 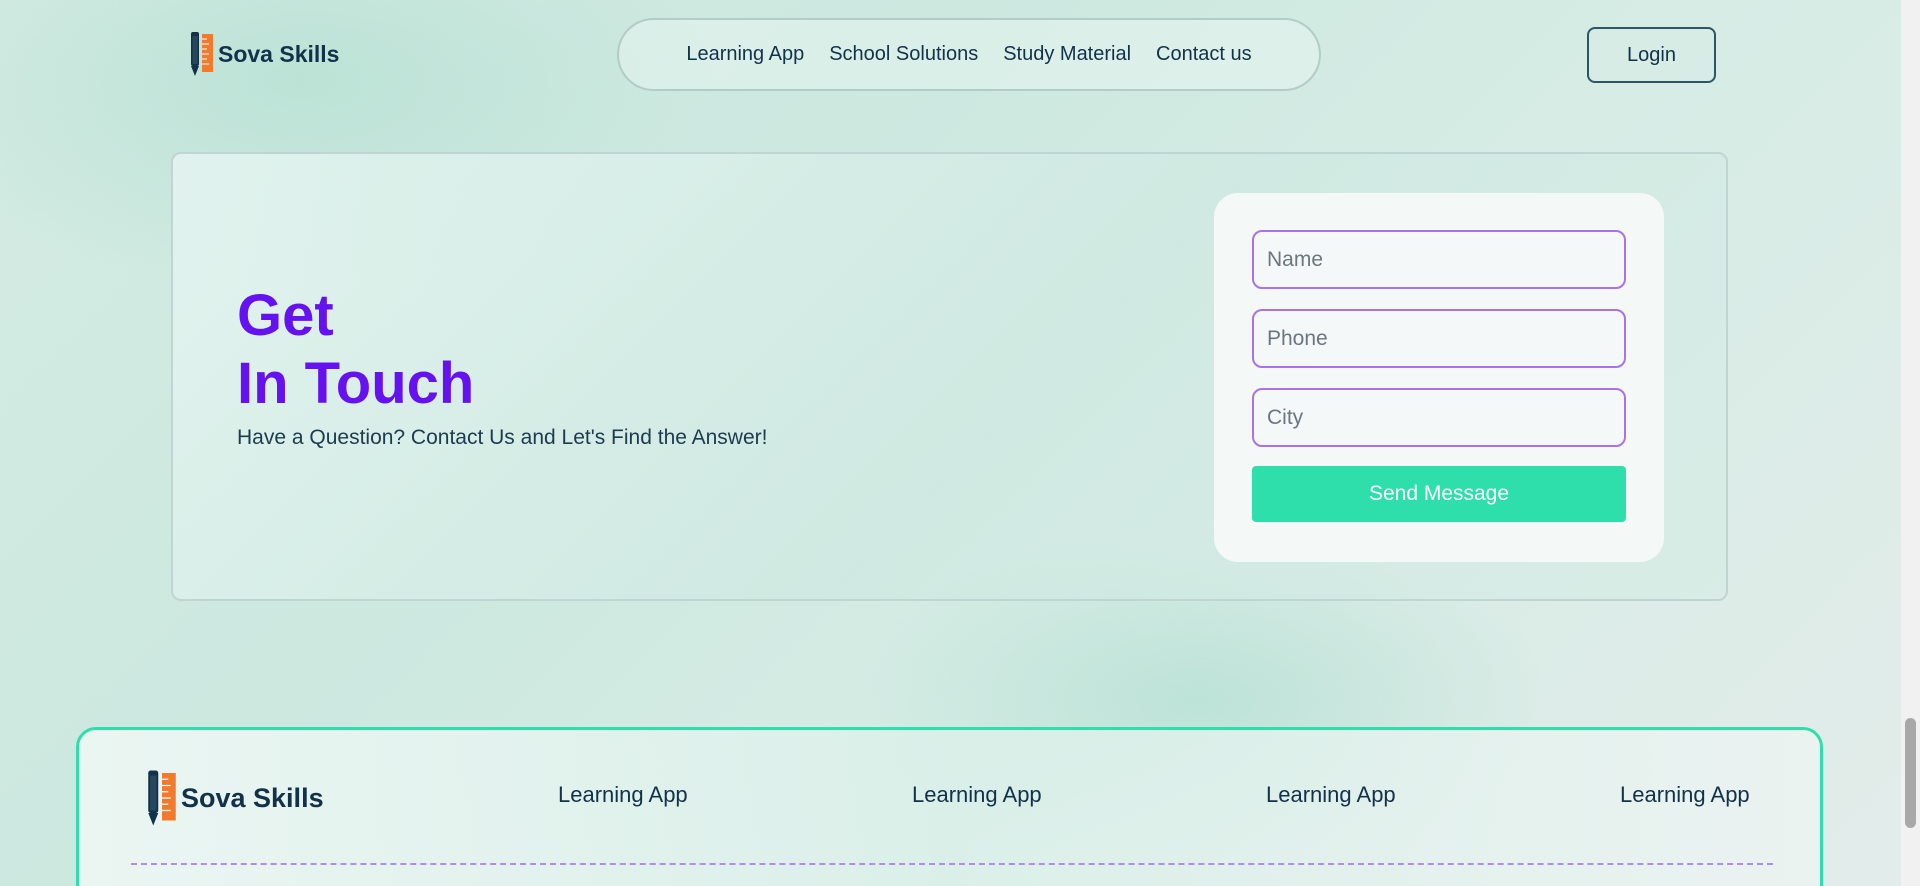 I want to click on page-scrollbar, so click(x=1910, y=443).